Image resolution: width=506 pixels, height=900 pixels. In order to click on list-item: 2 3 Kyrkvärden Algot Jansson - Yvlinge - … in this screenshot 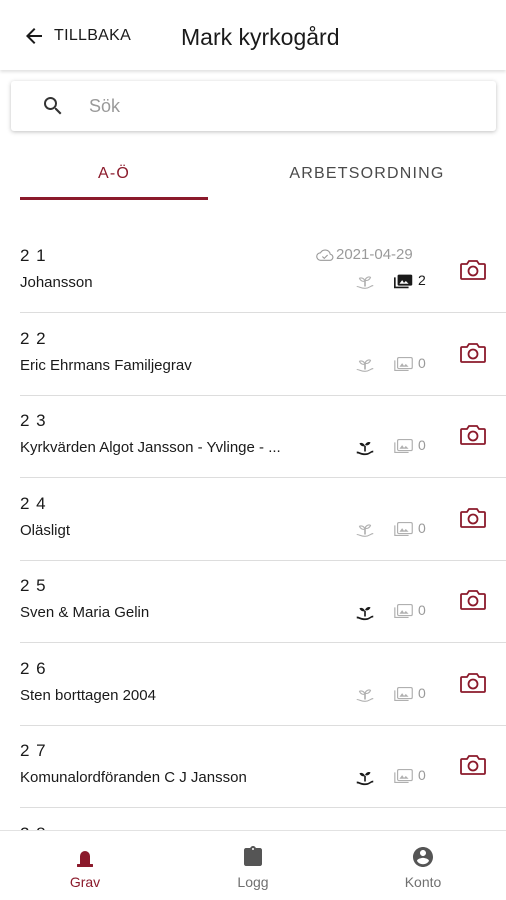, I will do `click(253, 436)`.